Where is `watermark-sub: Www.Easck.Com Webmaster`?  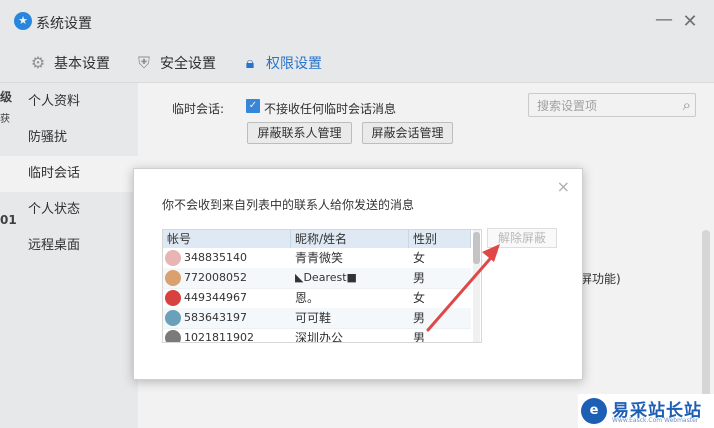 watermark-sub: Www.Easck.Com Webmaster is located at coordinates (655, 420).